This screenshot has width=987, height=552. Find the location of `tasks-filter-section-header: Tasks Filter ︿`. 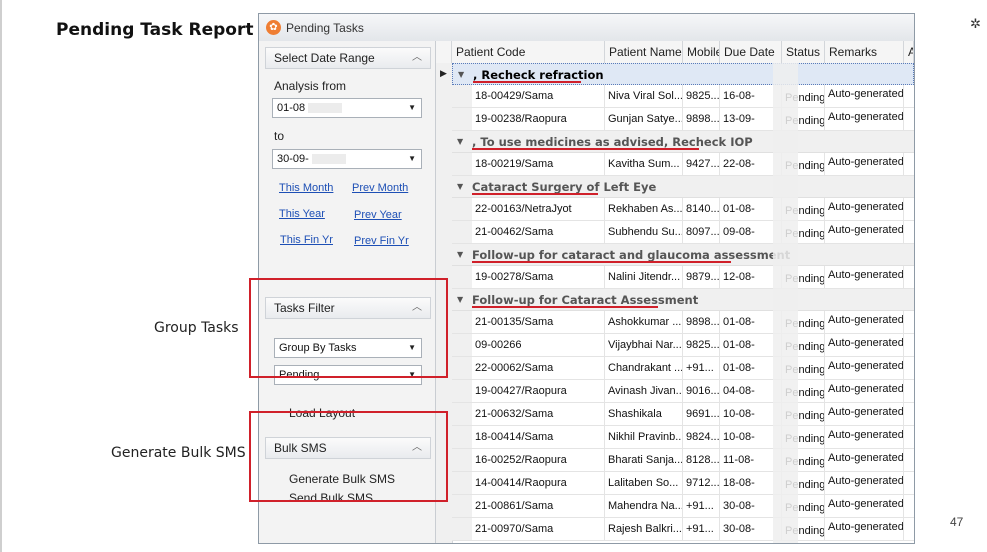

tasks-filter-section-header: Tasks Filter ︿ is located at coordinates (348, 308).